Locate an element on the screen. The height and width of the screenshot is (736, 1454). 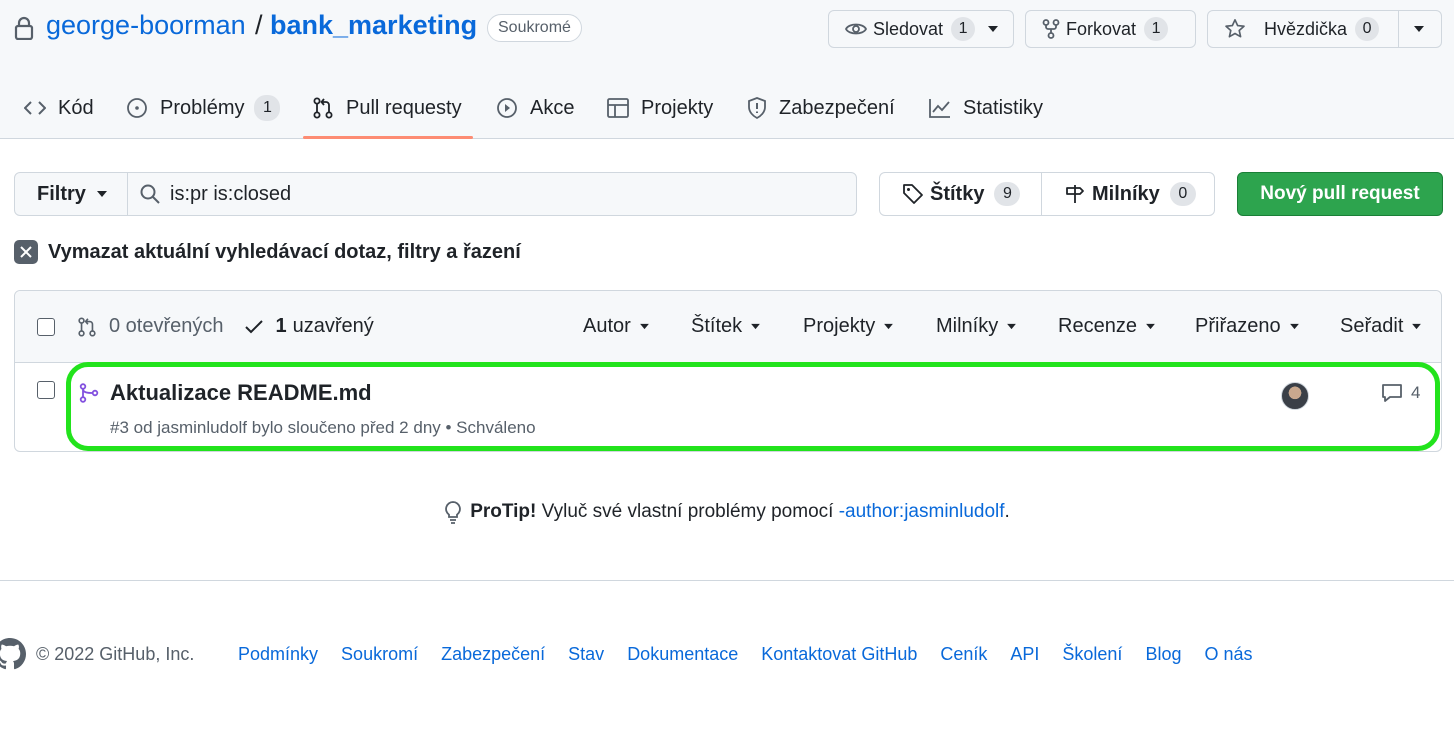
tab-security: Zabezpečení is located at coordinates (821, 108).